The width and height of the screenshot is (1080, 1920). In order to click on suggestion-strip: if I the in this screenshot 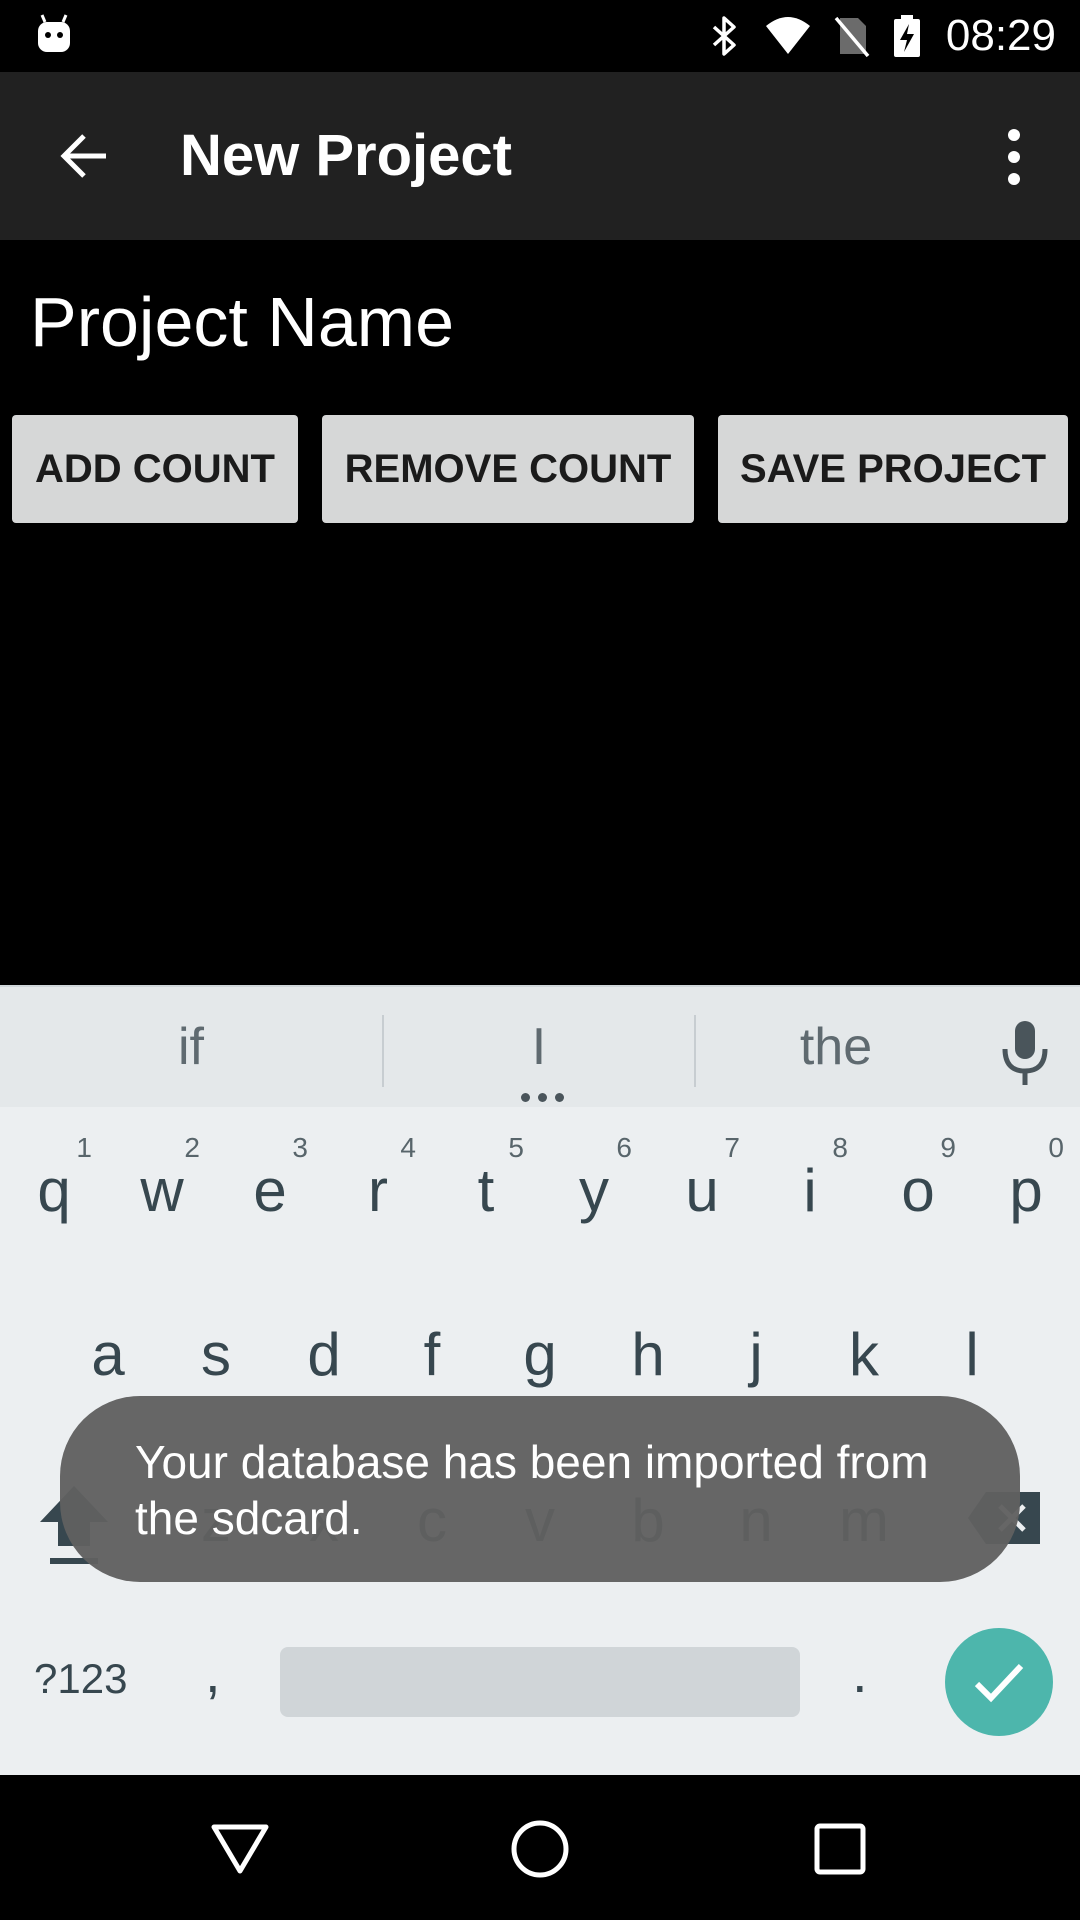, I will do `click(540, 1046)`.